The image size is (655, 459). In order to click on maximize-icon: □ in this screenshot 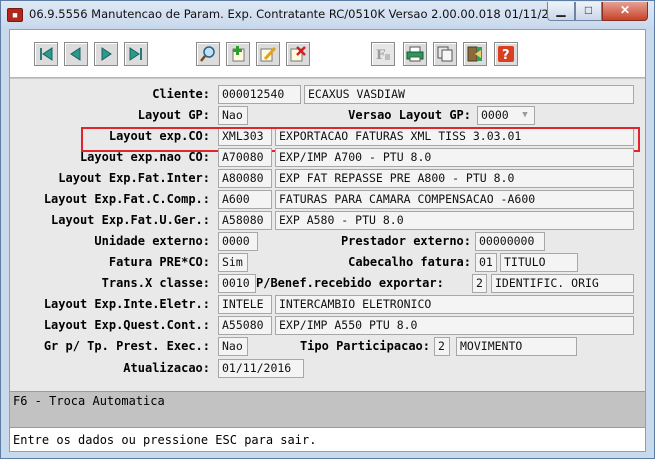, I will do `click(588, 10)`.